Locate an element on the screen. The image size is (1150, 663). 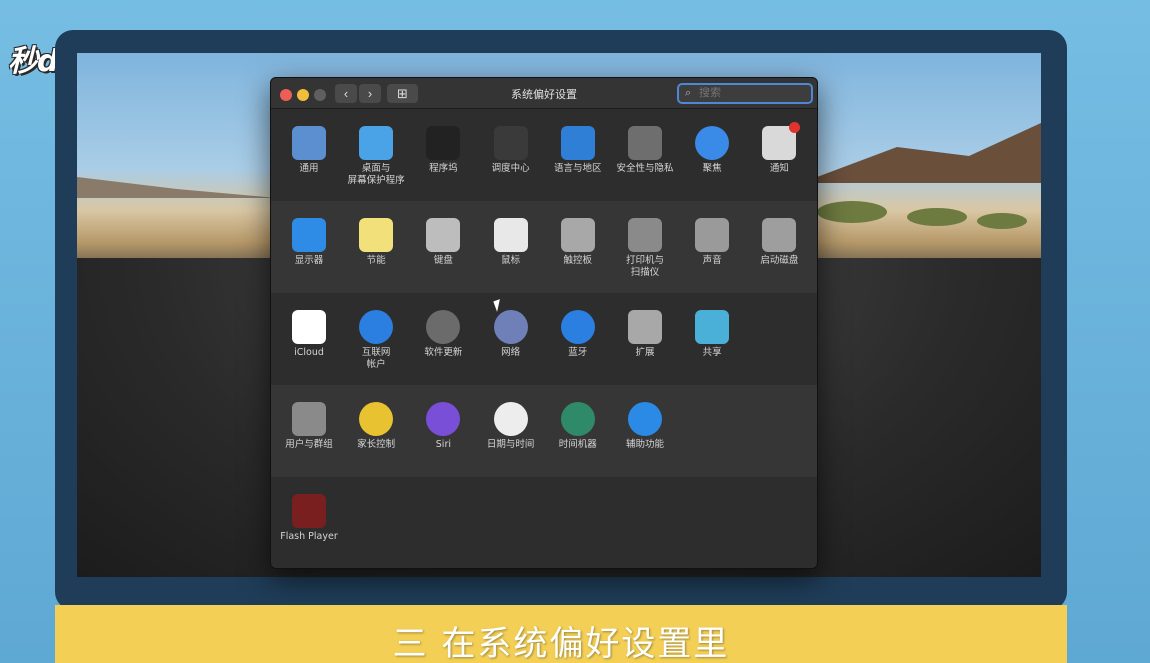
pref-pane-network: 网络 is located at coordinates (511, 334).